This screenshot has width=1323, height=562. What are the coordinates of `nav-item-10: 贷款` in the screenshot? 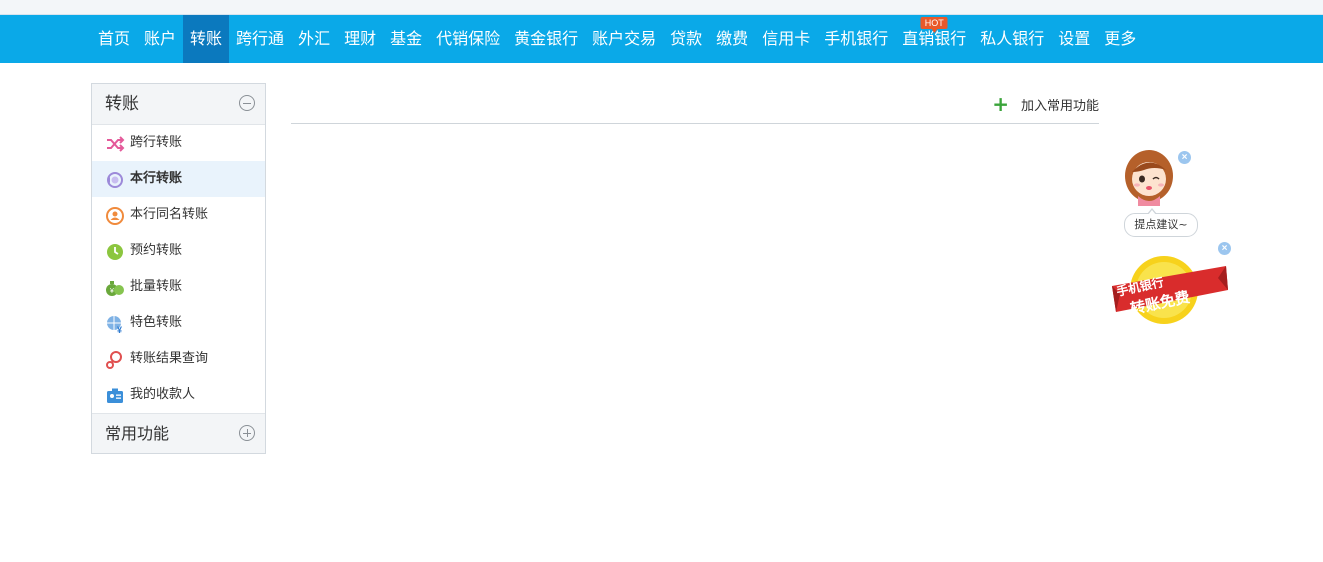 It's located at (686, 39).